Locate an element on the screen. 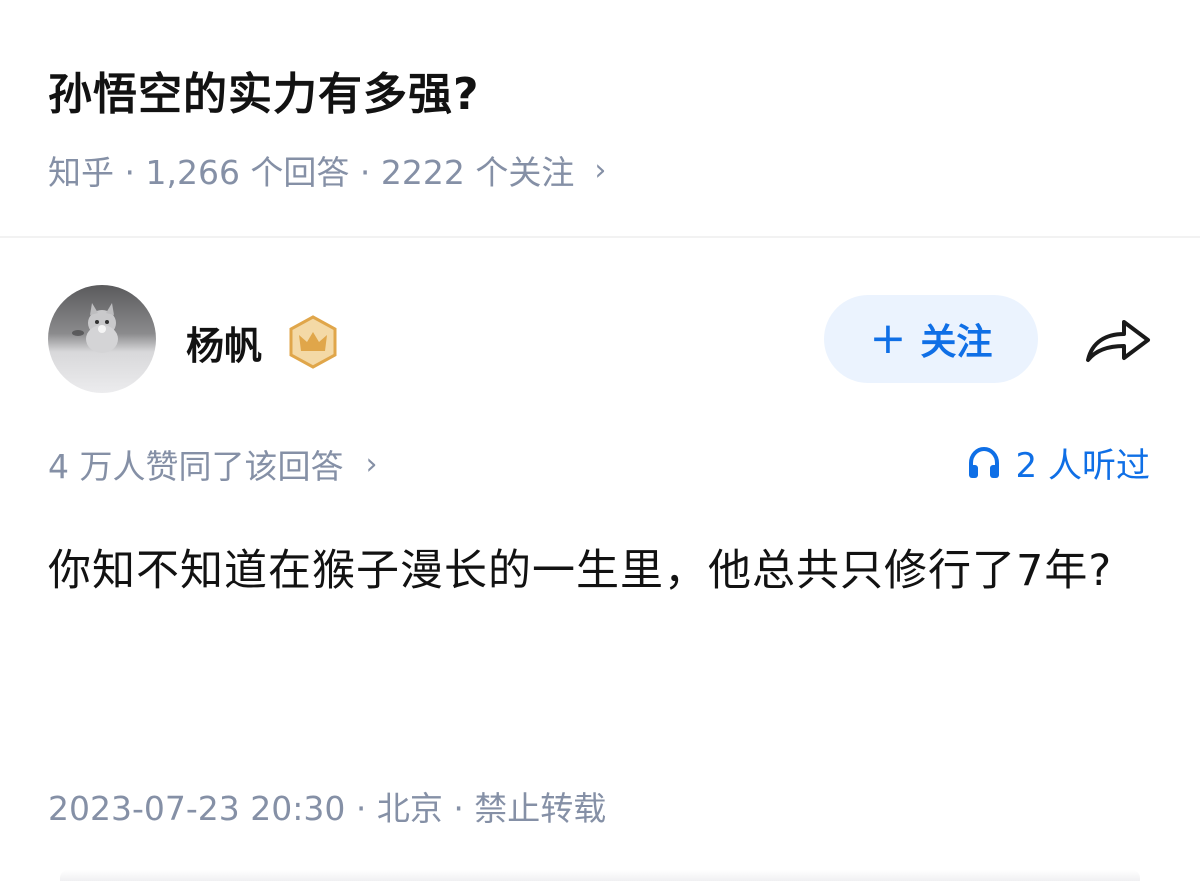 The width and height of the screenshot is (1200, 881). votes-link: 4 万人赞同了该回答 › is located at coordinates (213, 464).